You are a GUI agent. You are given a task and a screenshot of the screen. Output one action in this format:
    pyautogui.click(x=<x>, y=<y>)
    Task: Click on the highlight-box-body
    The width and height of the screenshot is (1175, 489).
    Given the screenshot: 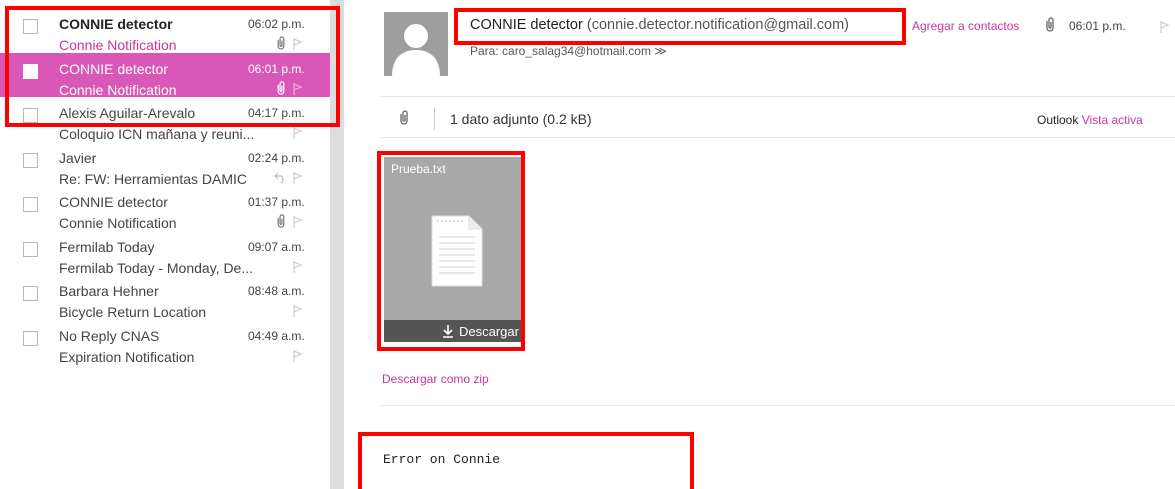 What is the action you would take?
    pyautogui.click(x=526, y=460)
    